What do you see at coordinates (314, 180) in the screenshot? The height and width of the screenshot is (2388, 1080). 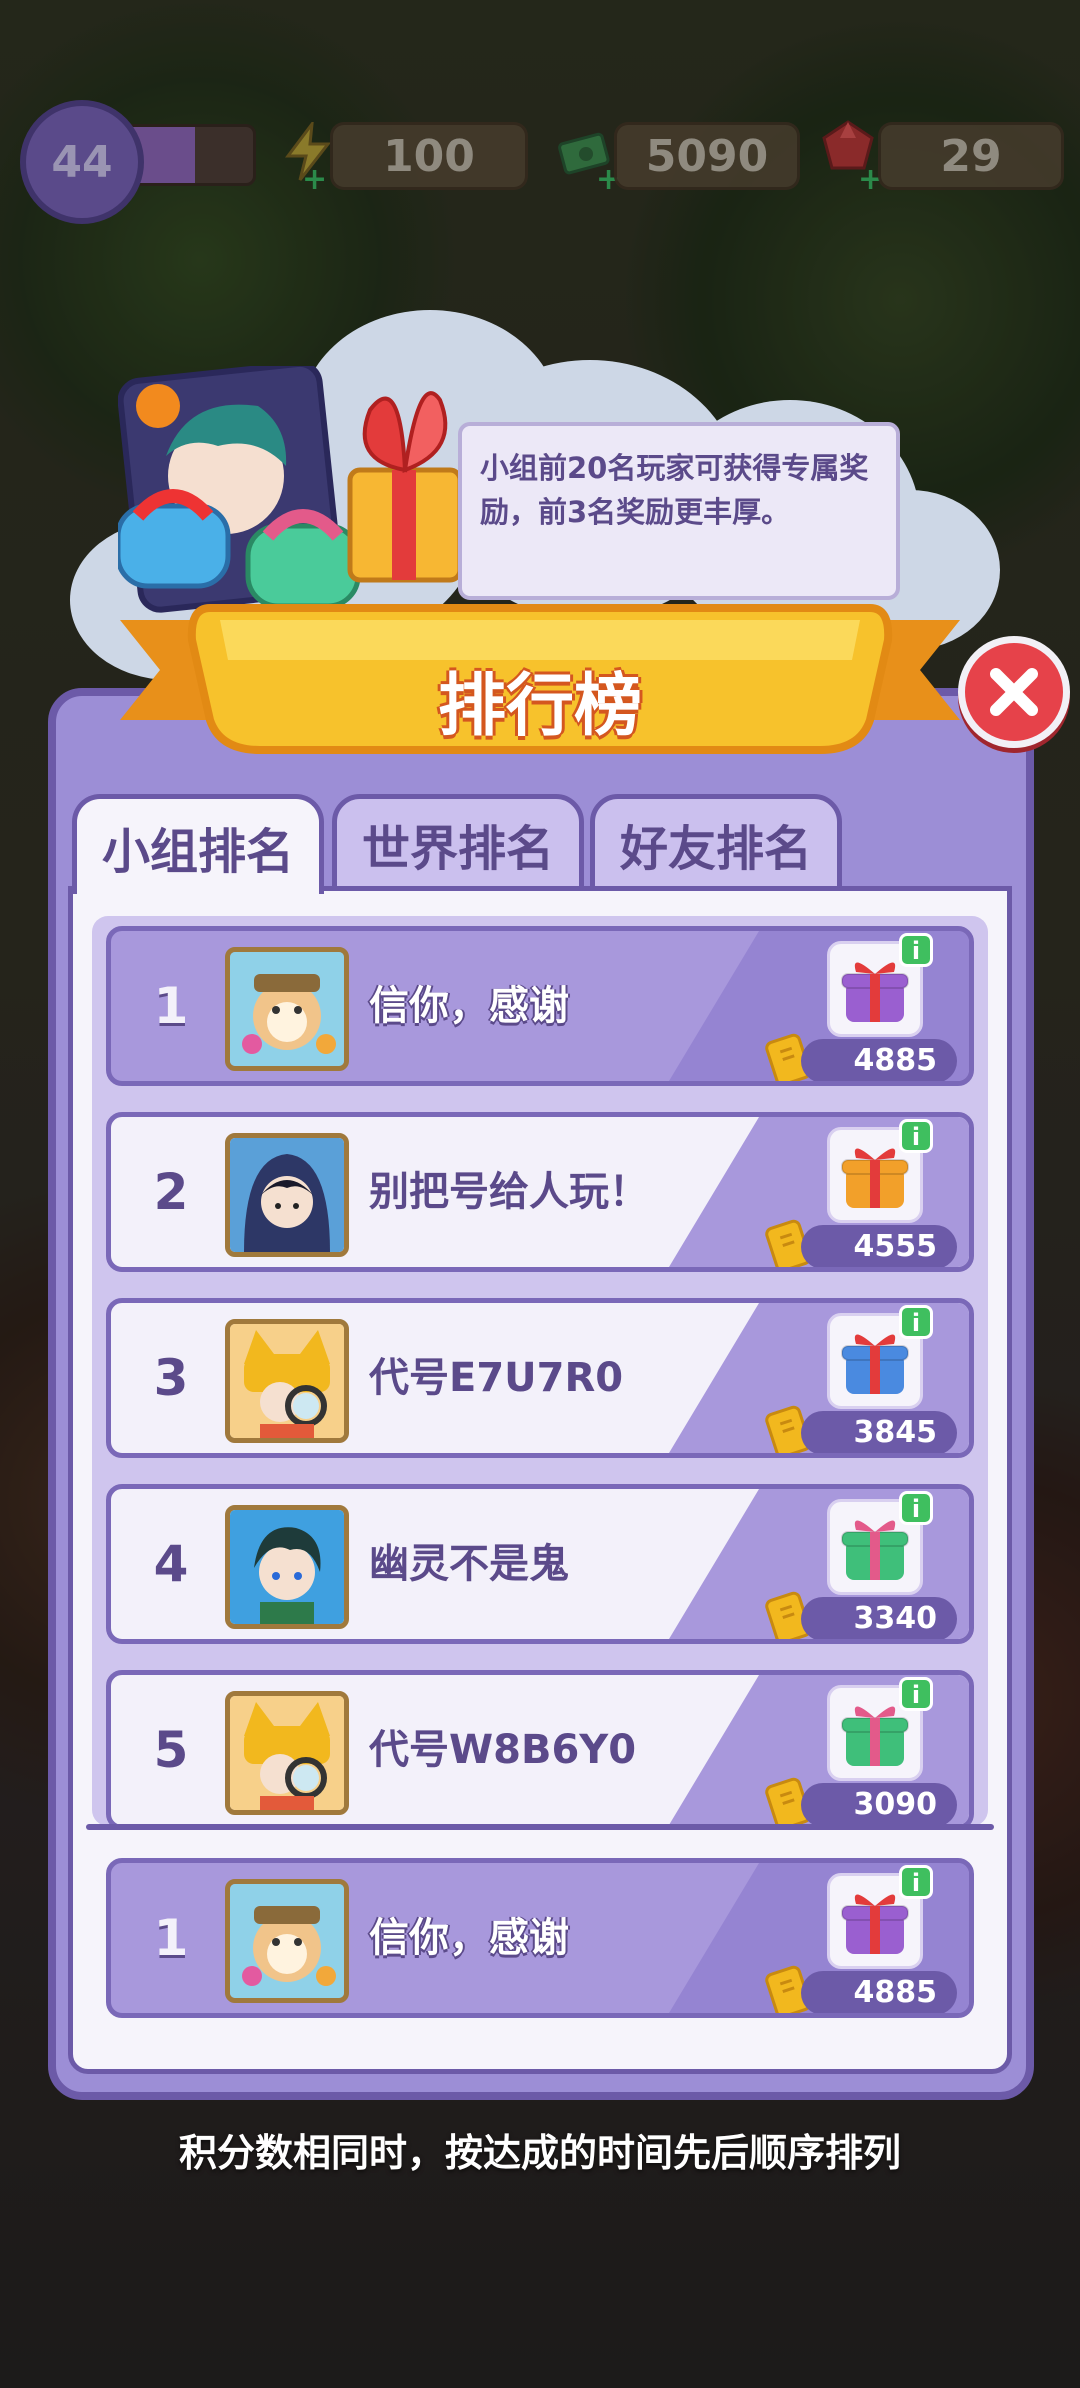 I see `add-energy-icon: +` at bounding box center [314, 180].